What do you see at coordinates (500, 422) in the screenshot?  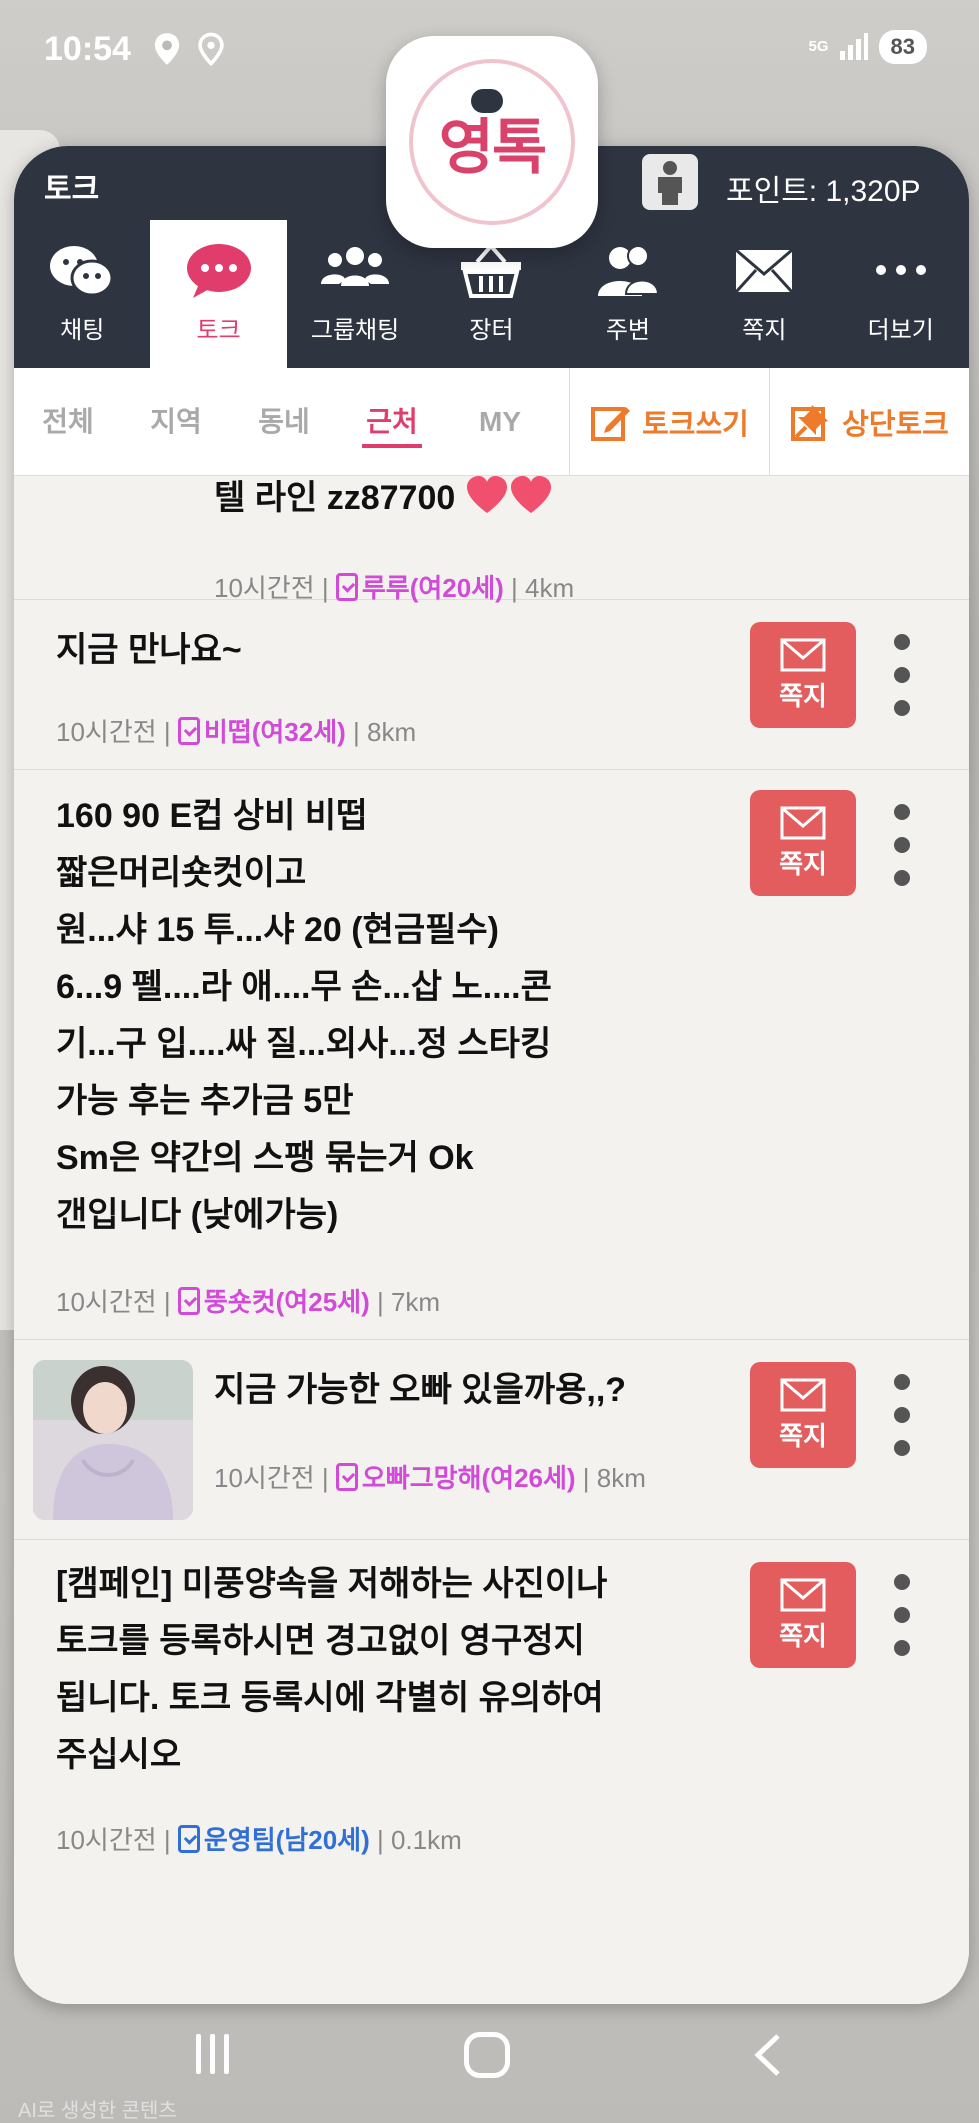 I see `filter-my: MY` at bounding box center [500, 422].